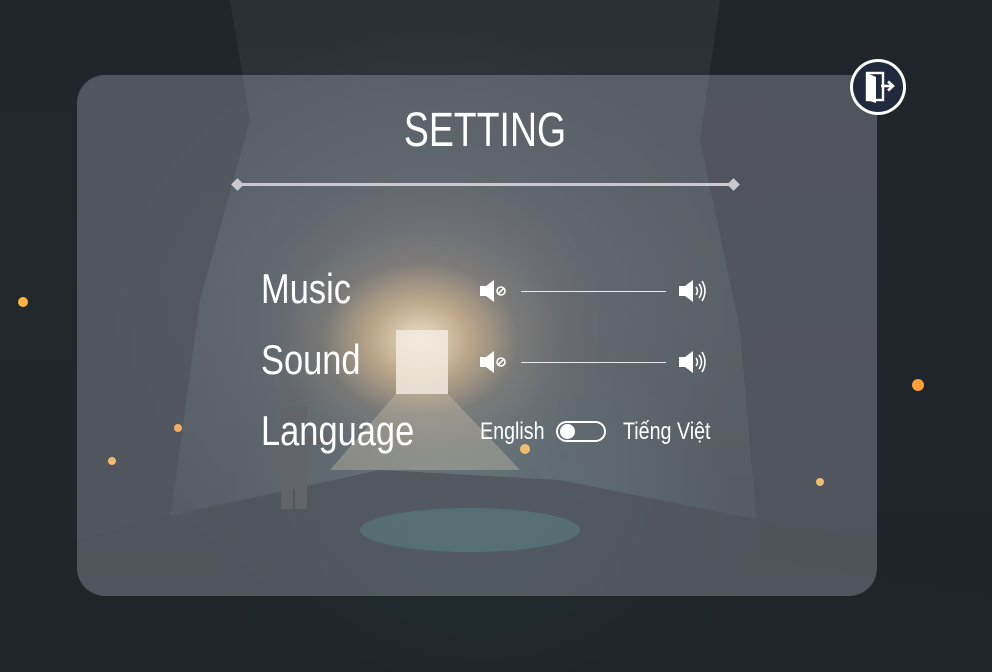  Describe the element at coordinates (485, 130) in the screenshot. I see `settings-title: SETTING` at that location.